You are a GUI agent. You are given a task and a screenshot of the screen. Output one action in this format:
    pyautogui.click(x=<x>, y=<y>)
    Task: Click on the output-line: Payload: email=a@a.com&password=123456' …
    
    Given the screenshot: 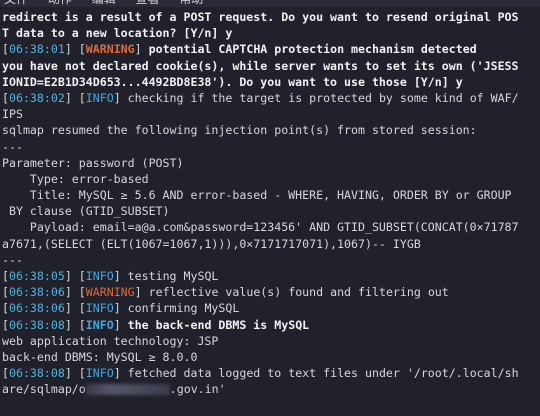 What is the action you would take?
    pyautogui.click(x=260, y=227)
    